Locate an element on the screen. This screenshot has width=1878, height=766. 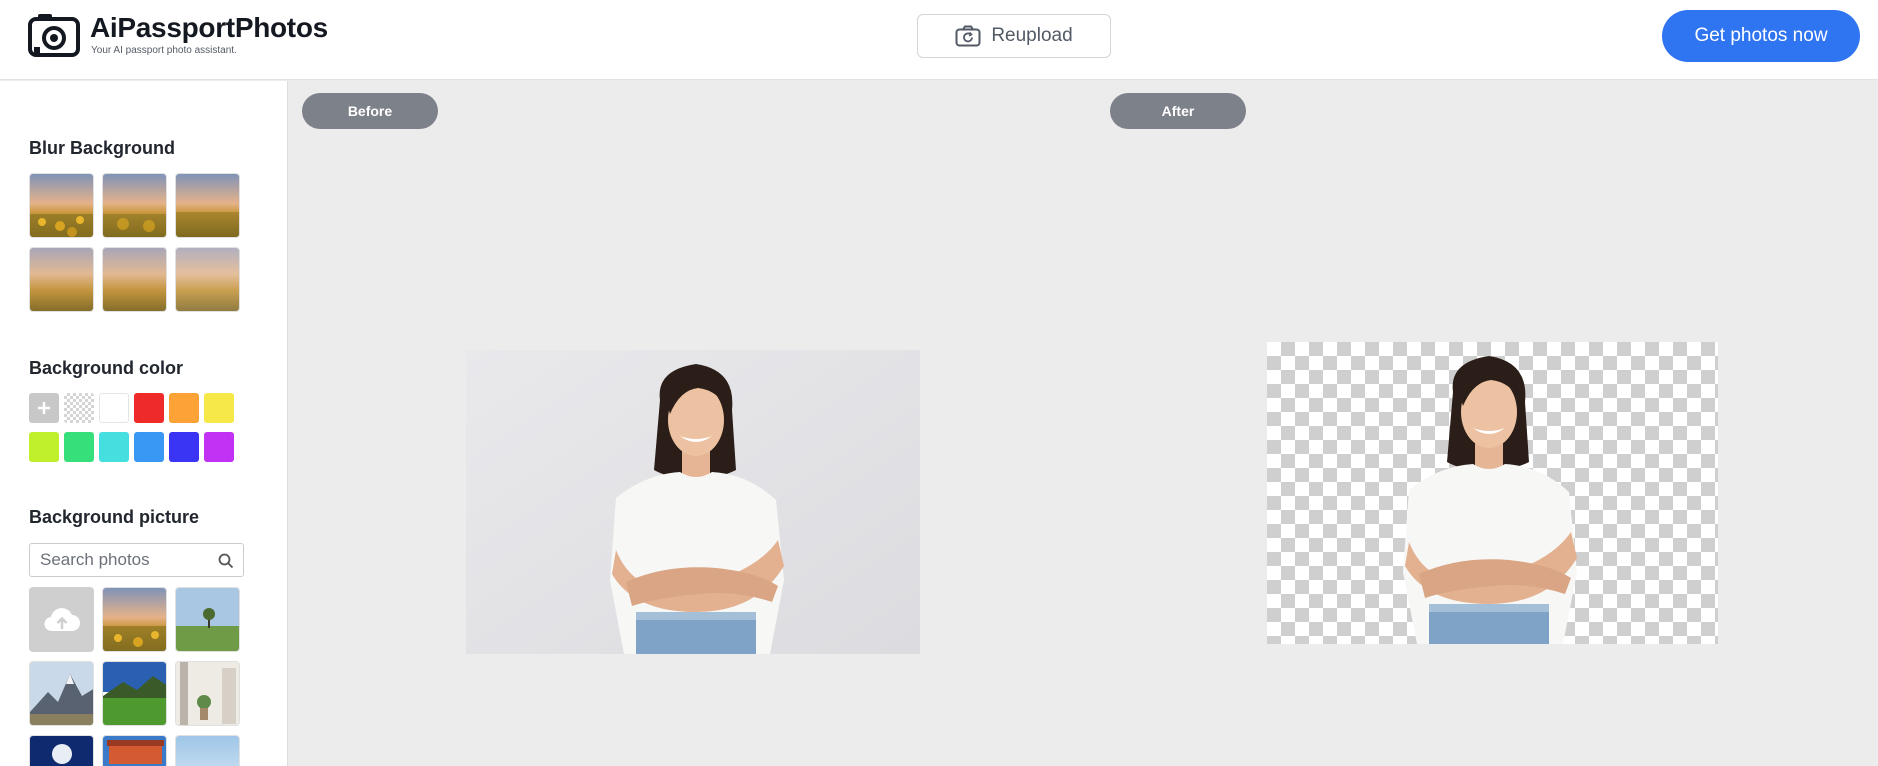
white-room-thumb is located at coordinates (207, 693).